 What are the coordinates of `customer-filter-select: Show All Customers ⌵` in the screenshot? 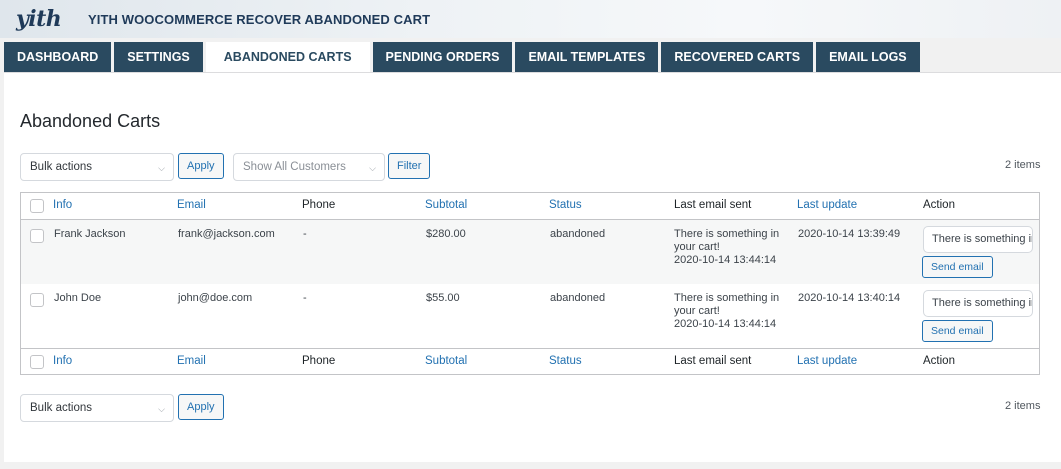 It's located at (309, 167).